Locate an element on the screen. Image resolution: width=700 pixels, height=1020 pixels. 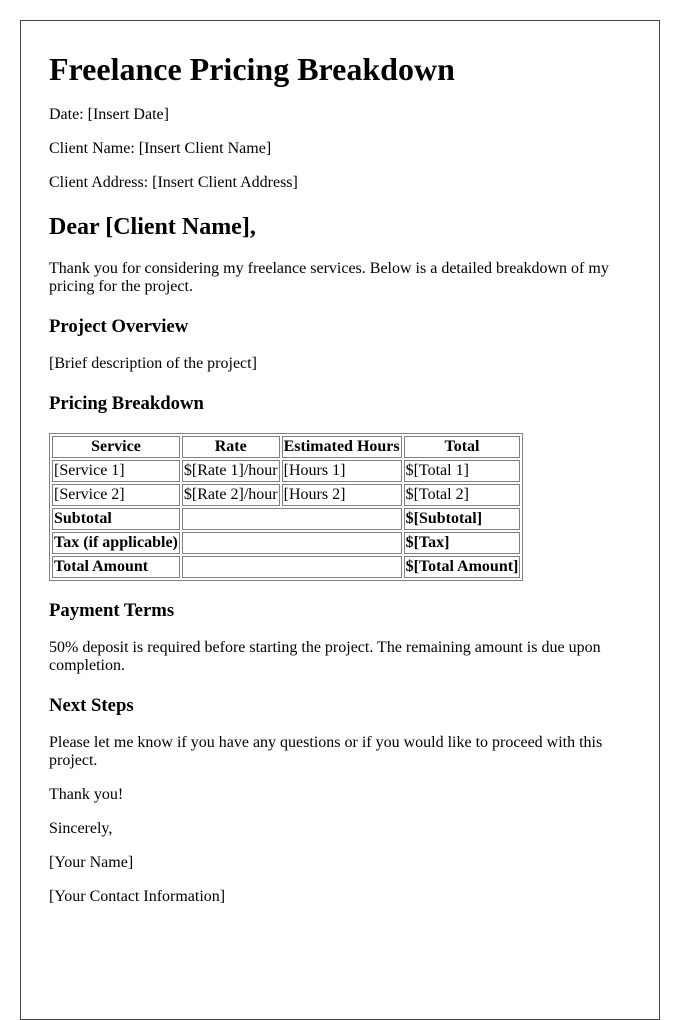
total-amount-value: $[Total Amount] is located at coordinates (462, 567).